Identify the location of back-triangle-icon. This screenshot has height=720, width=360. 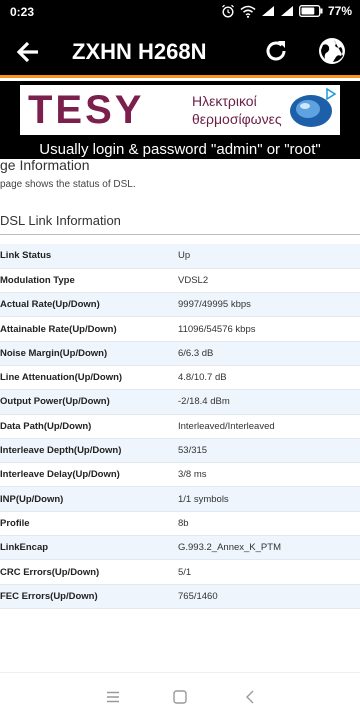
(250, 697).